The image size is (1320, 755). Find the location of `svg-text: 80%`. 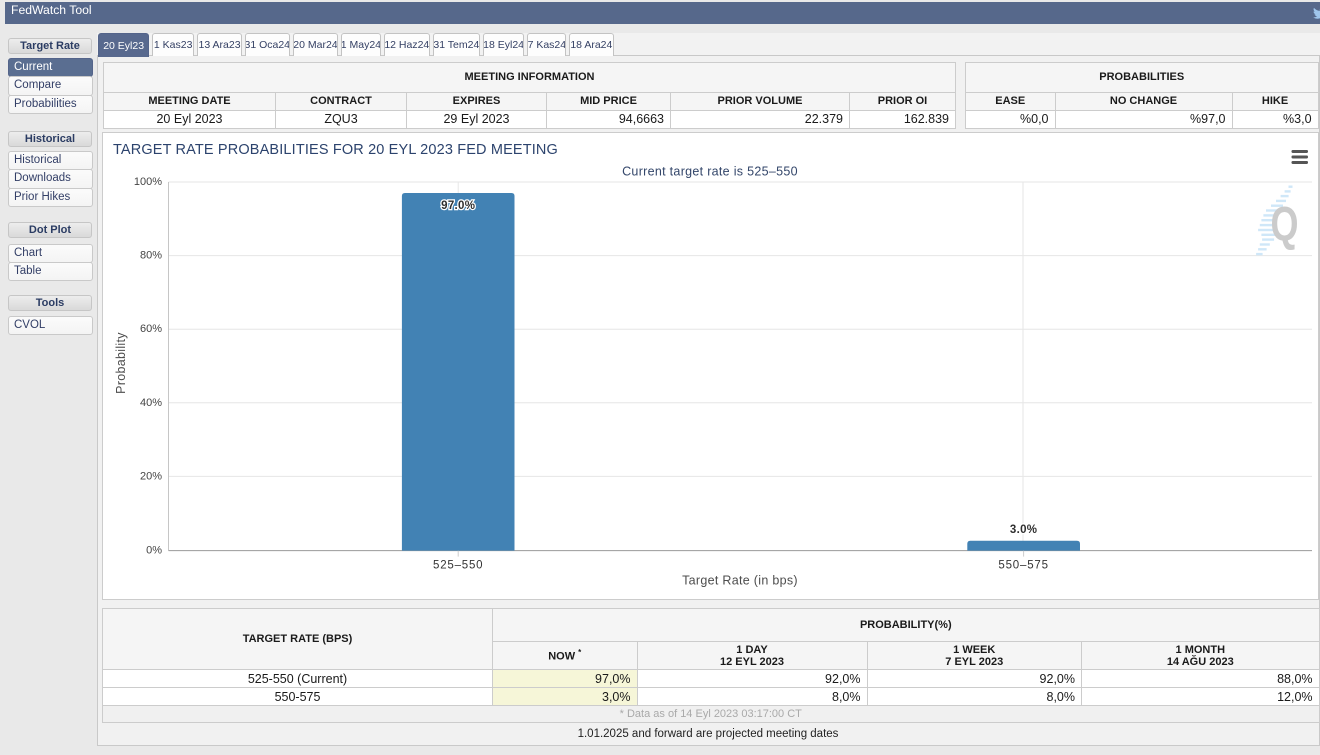

svg-text: 80% is located at coordinates (151, 256).